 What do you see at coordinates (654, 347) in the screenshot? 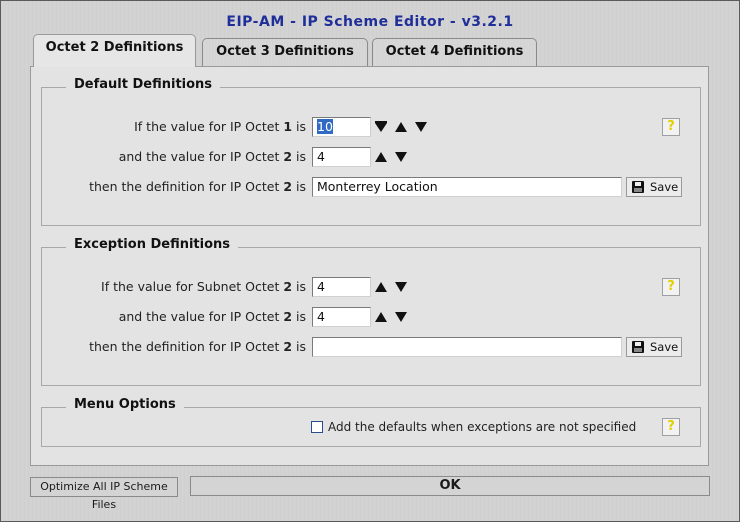
I see `exception-save-button: Save` at bounding box center [654, 347].